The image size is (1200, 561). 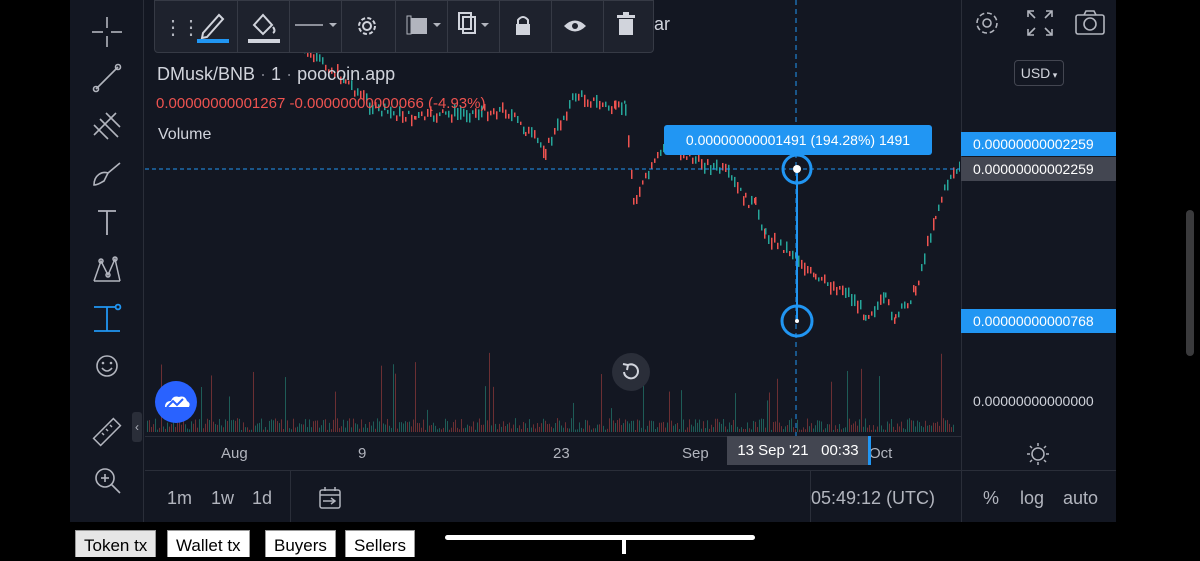 I want to click on goto-date-button, so click(x=330, y=498).